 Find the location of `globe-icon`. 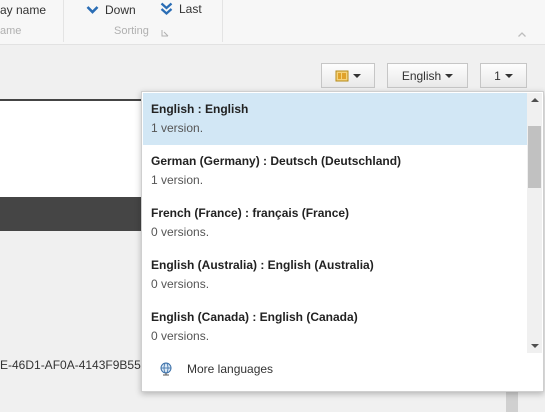

globe-icon is located at coordinates (166, 369).